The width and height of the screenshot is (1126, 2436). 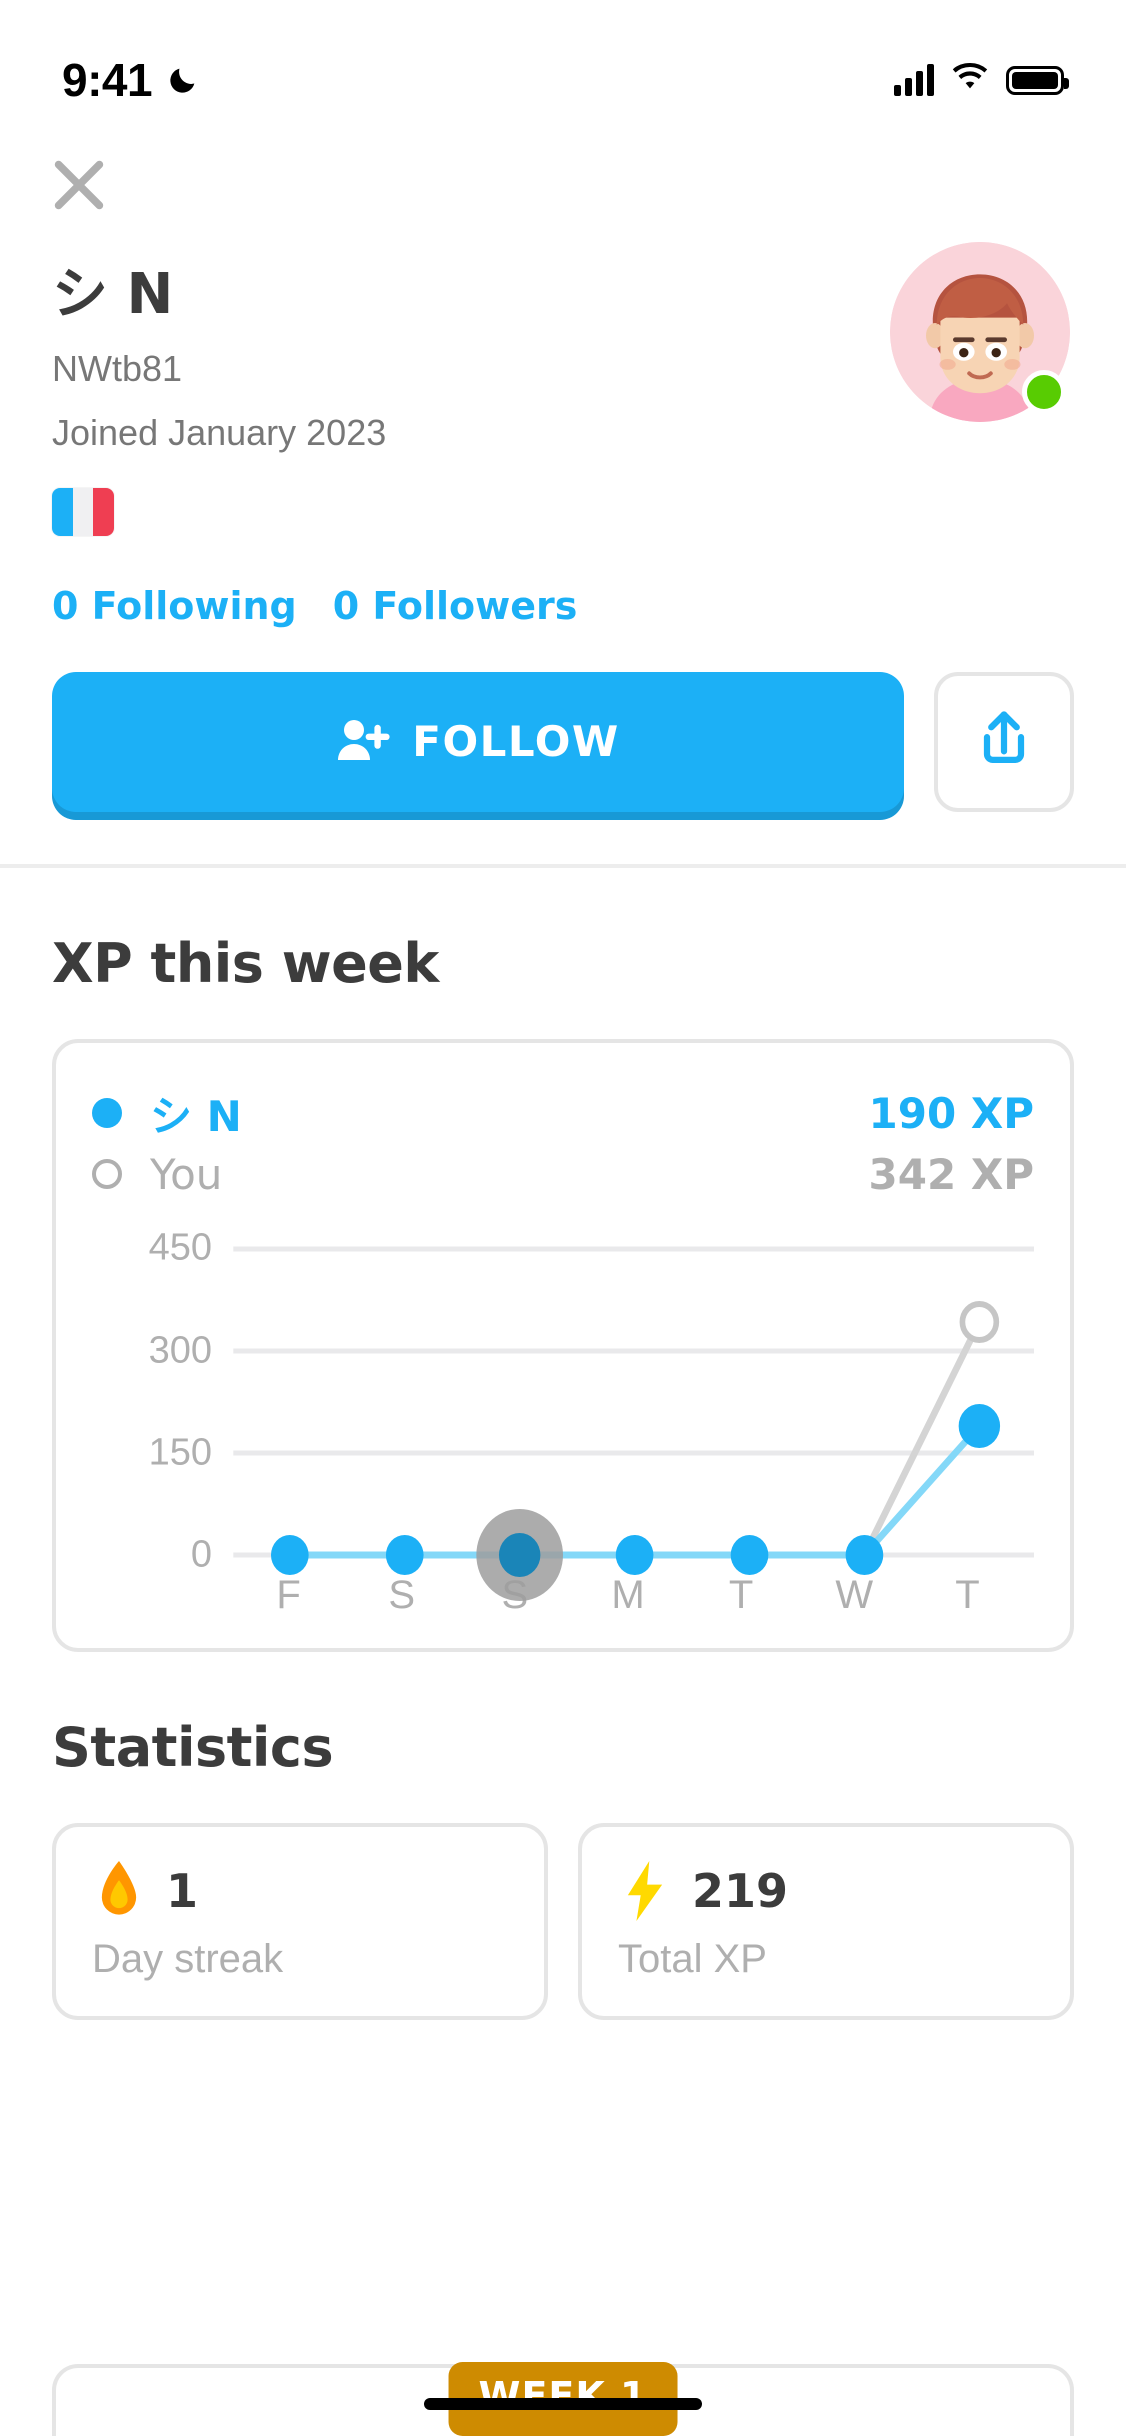 What do you see at coordinates (79, 185) in the screenshot?
I see `close-x-icon` at bounding box center [79, 185].